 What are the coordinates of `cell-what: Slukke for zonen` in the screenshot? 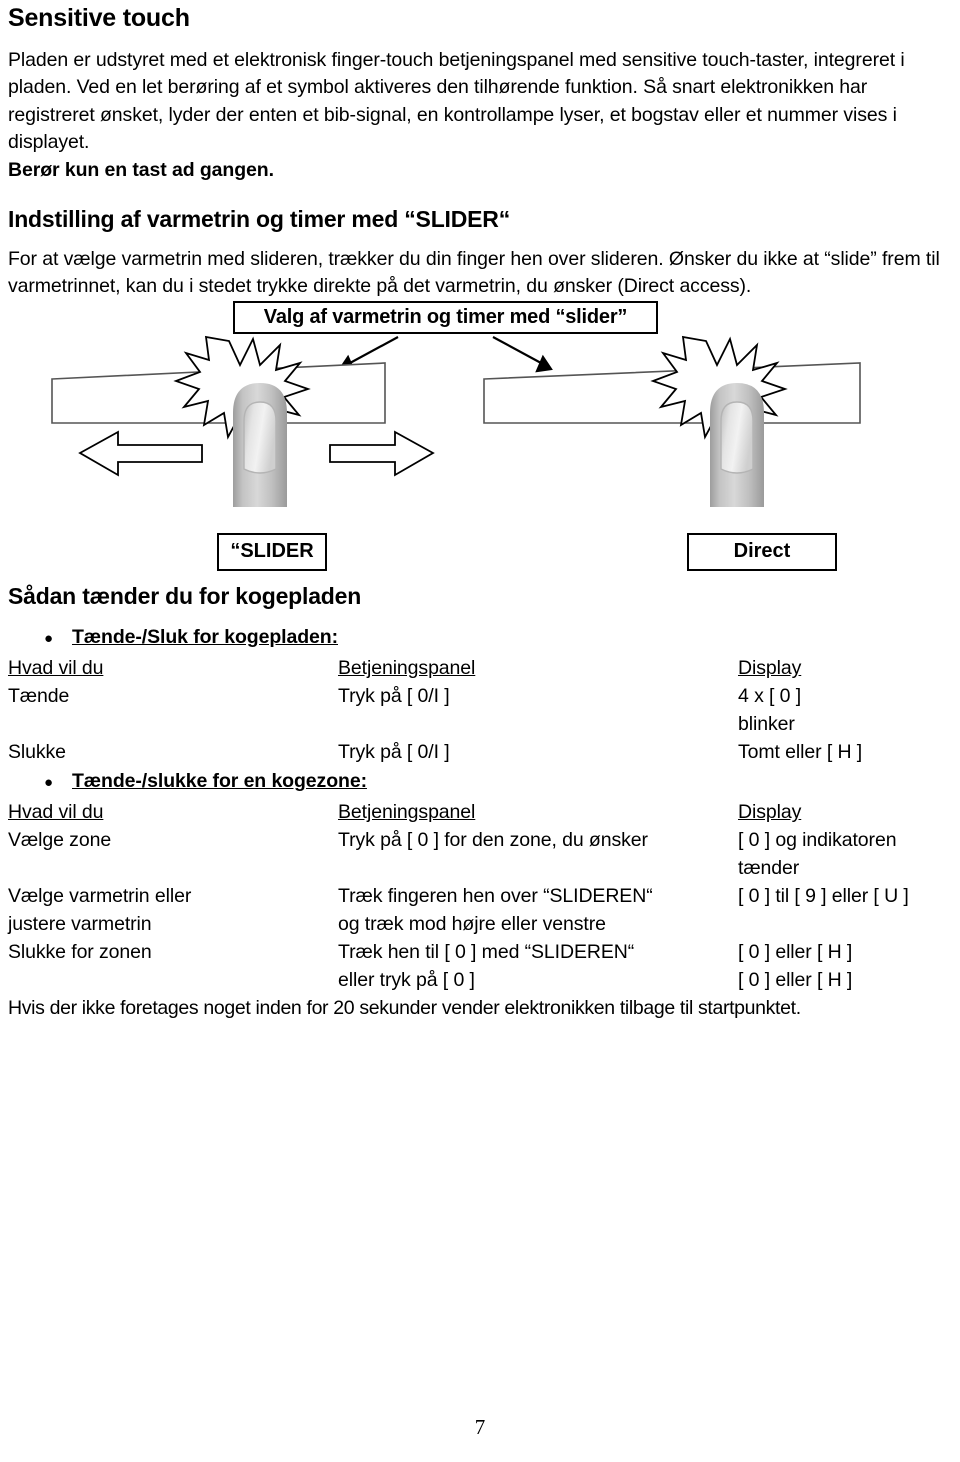 It's located at (173, 966).